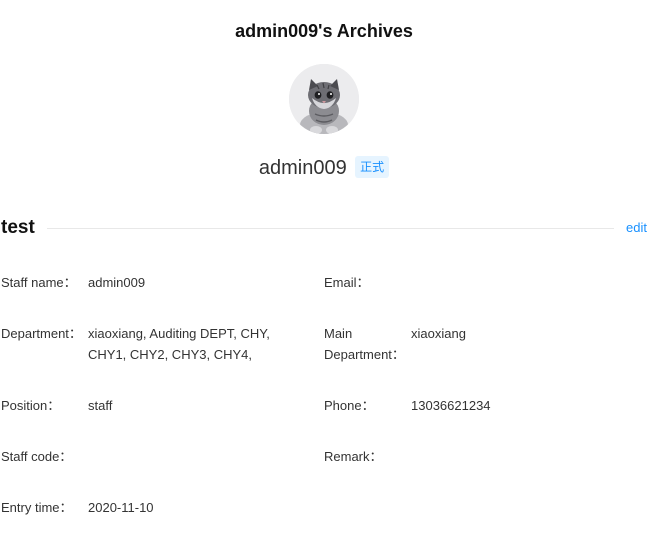 The width and height of the screenshot is (648, 548). Describe the element at coordinates (37, 507) in the screenshot. I see `field-label: Entry time：` at that location.